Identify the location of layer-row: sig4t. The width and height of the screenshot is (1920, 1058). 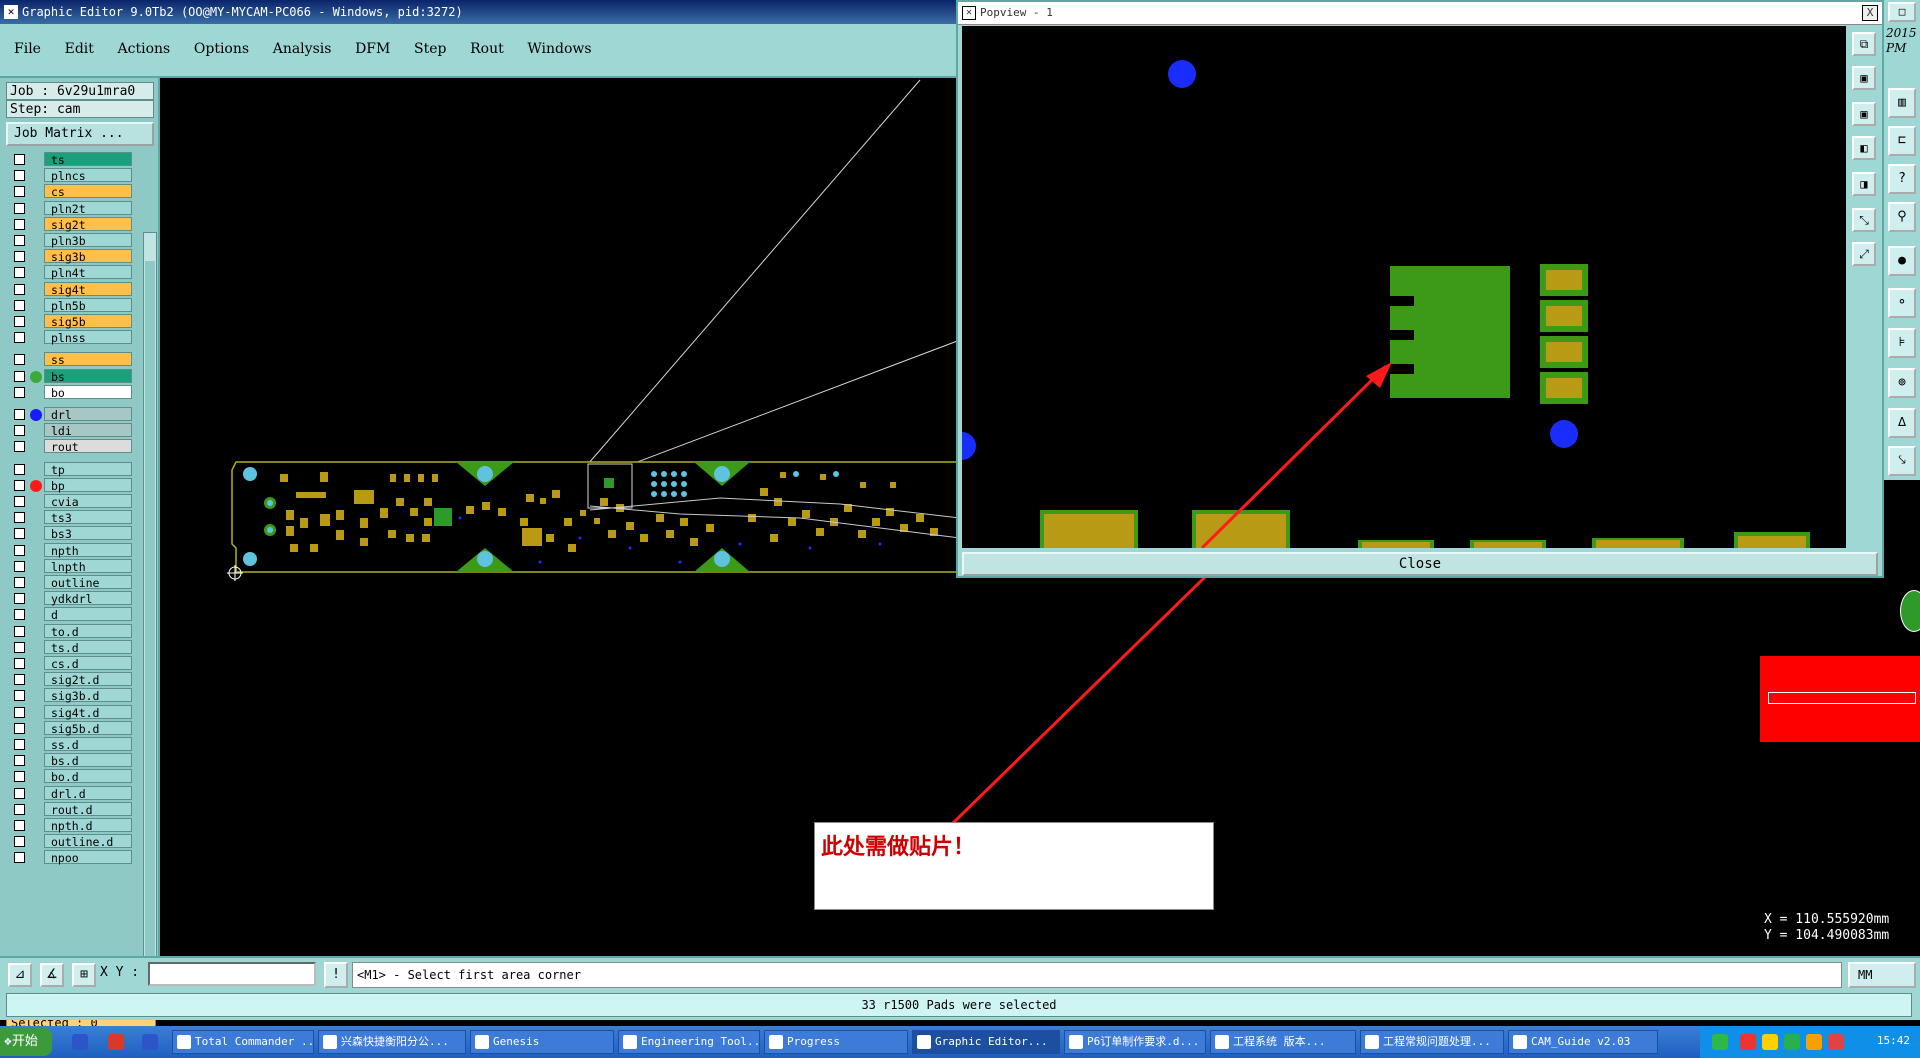
(73, 289).